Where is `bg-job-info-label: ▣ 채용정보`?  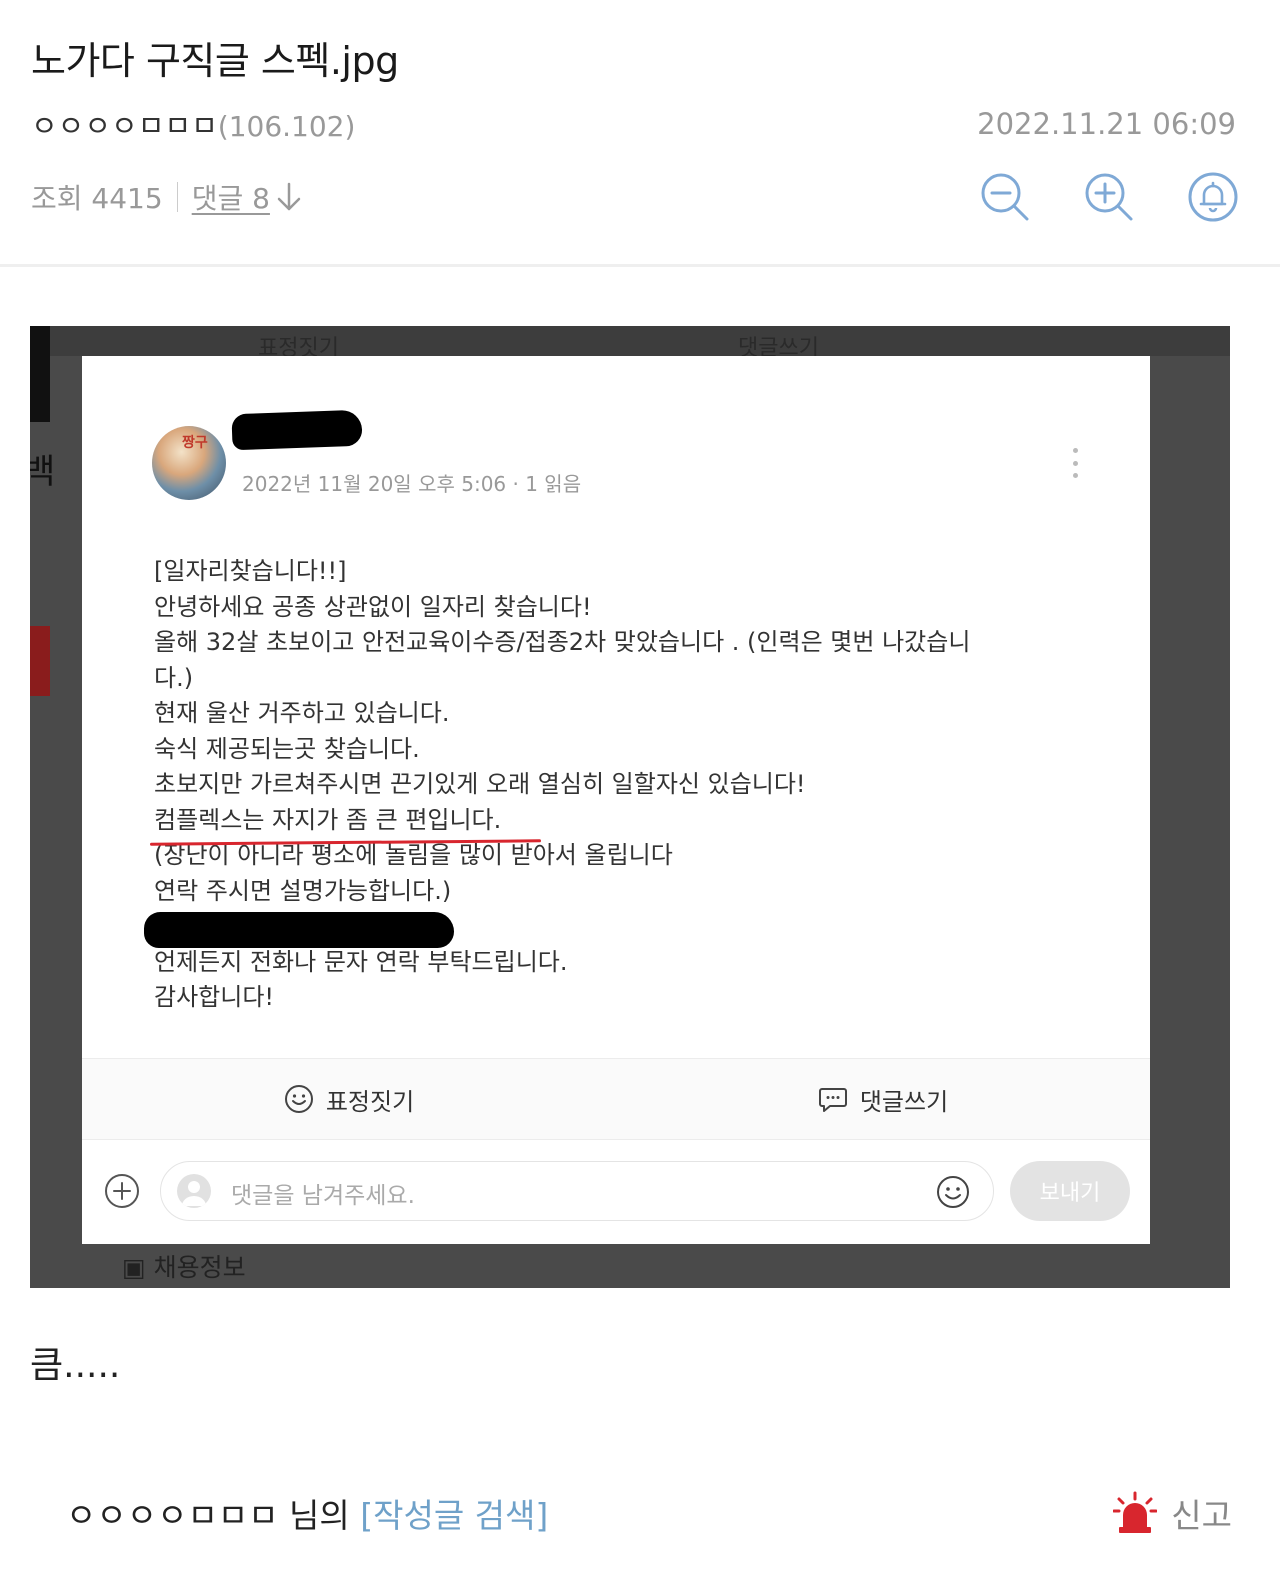
bg-job-info-label: ▣ 채용정보 is located at coordinates (184, 1267).